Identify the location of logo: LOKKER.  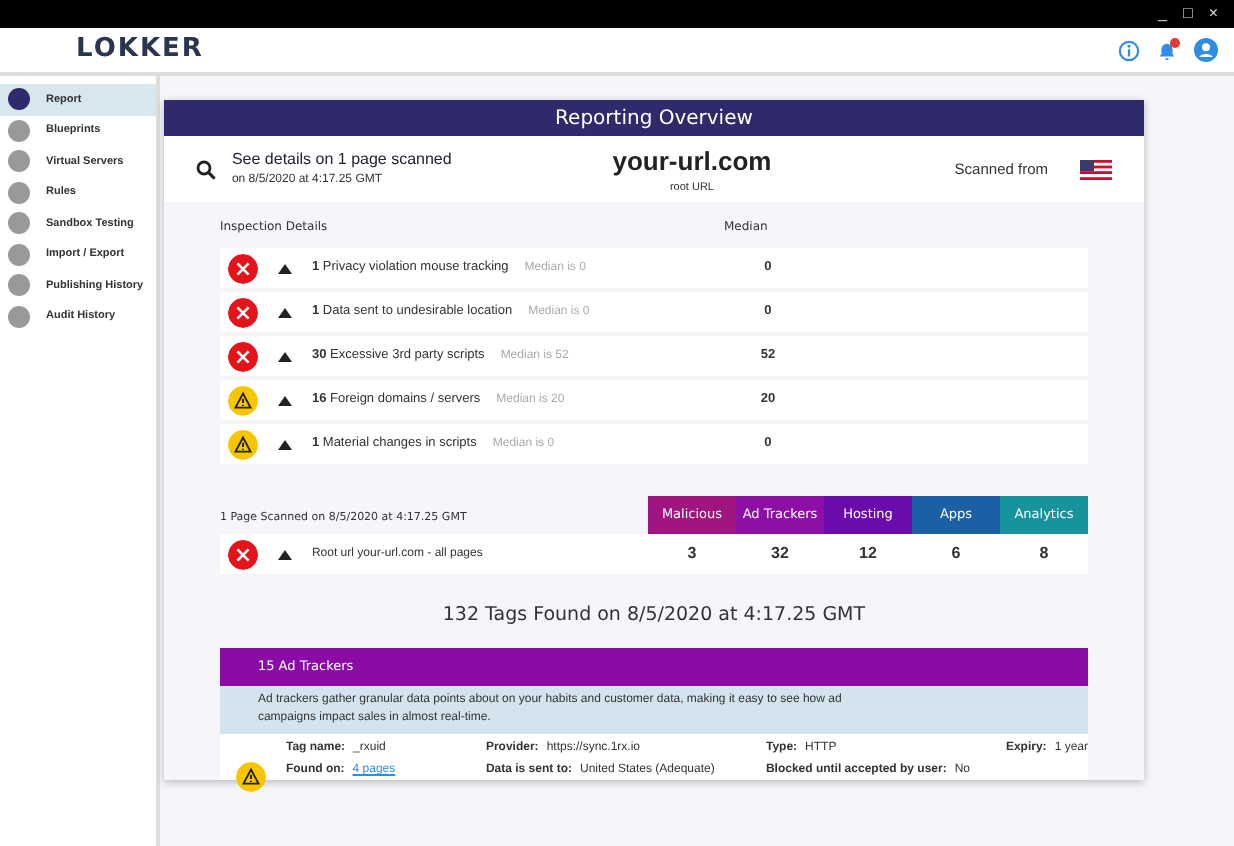
(140, 50).